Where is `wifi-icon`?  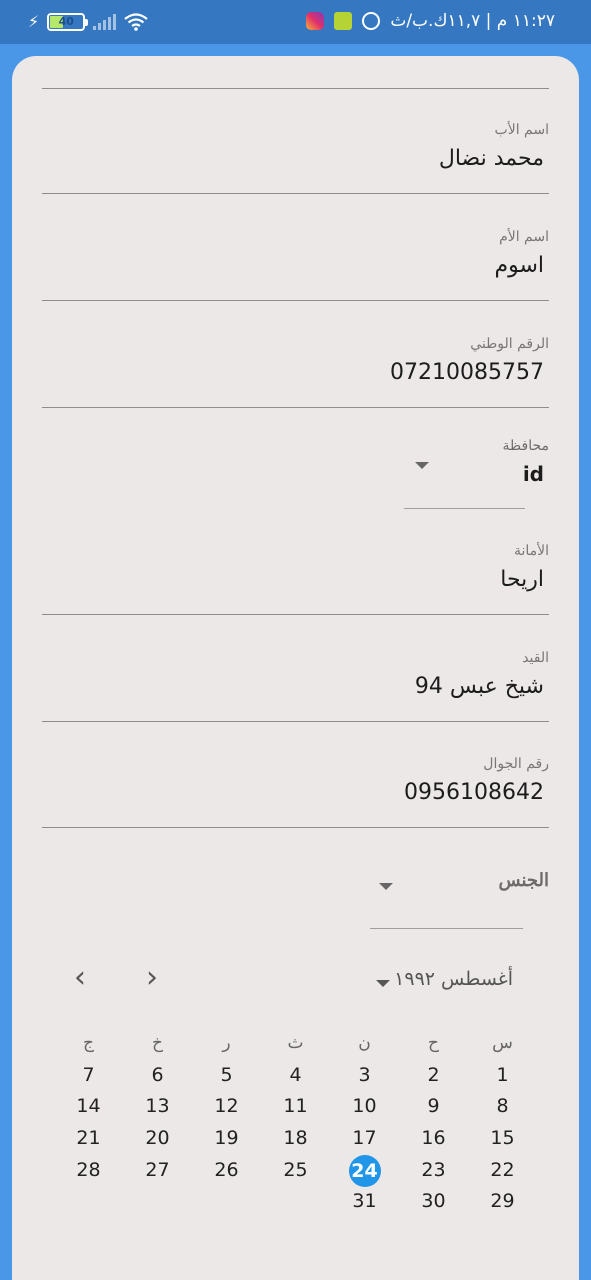
wifi-icon is located at coordinates (136, 22).